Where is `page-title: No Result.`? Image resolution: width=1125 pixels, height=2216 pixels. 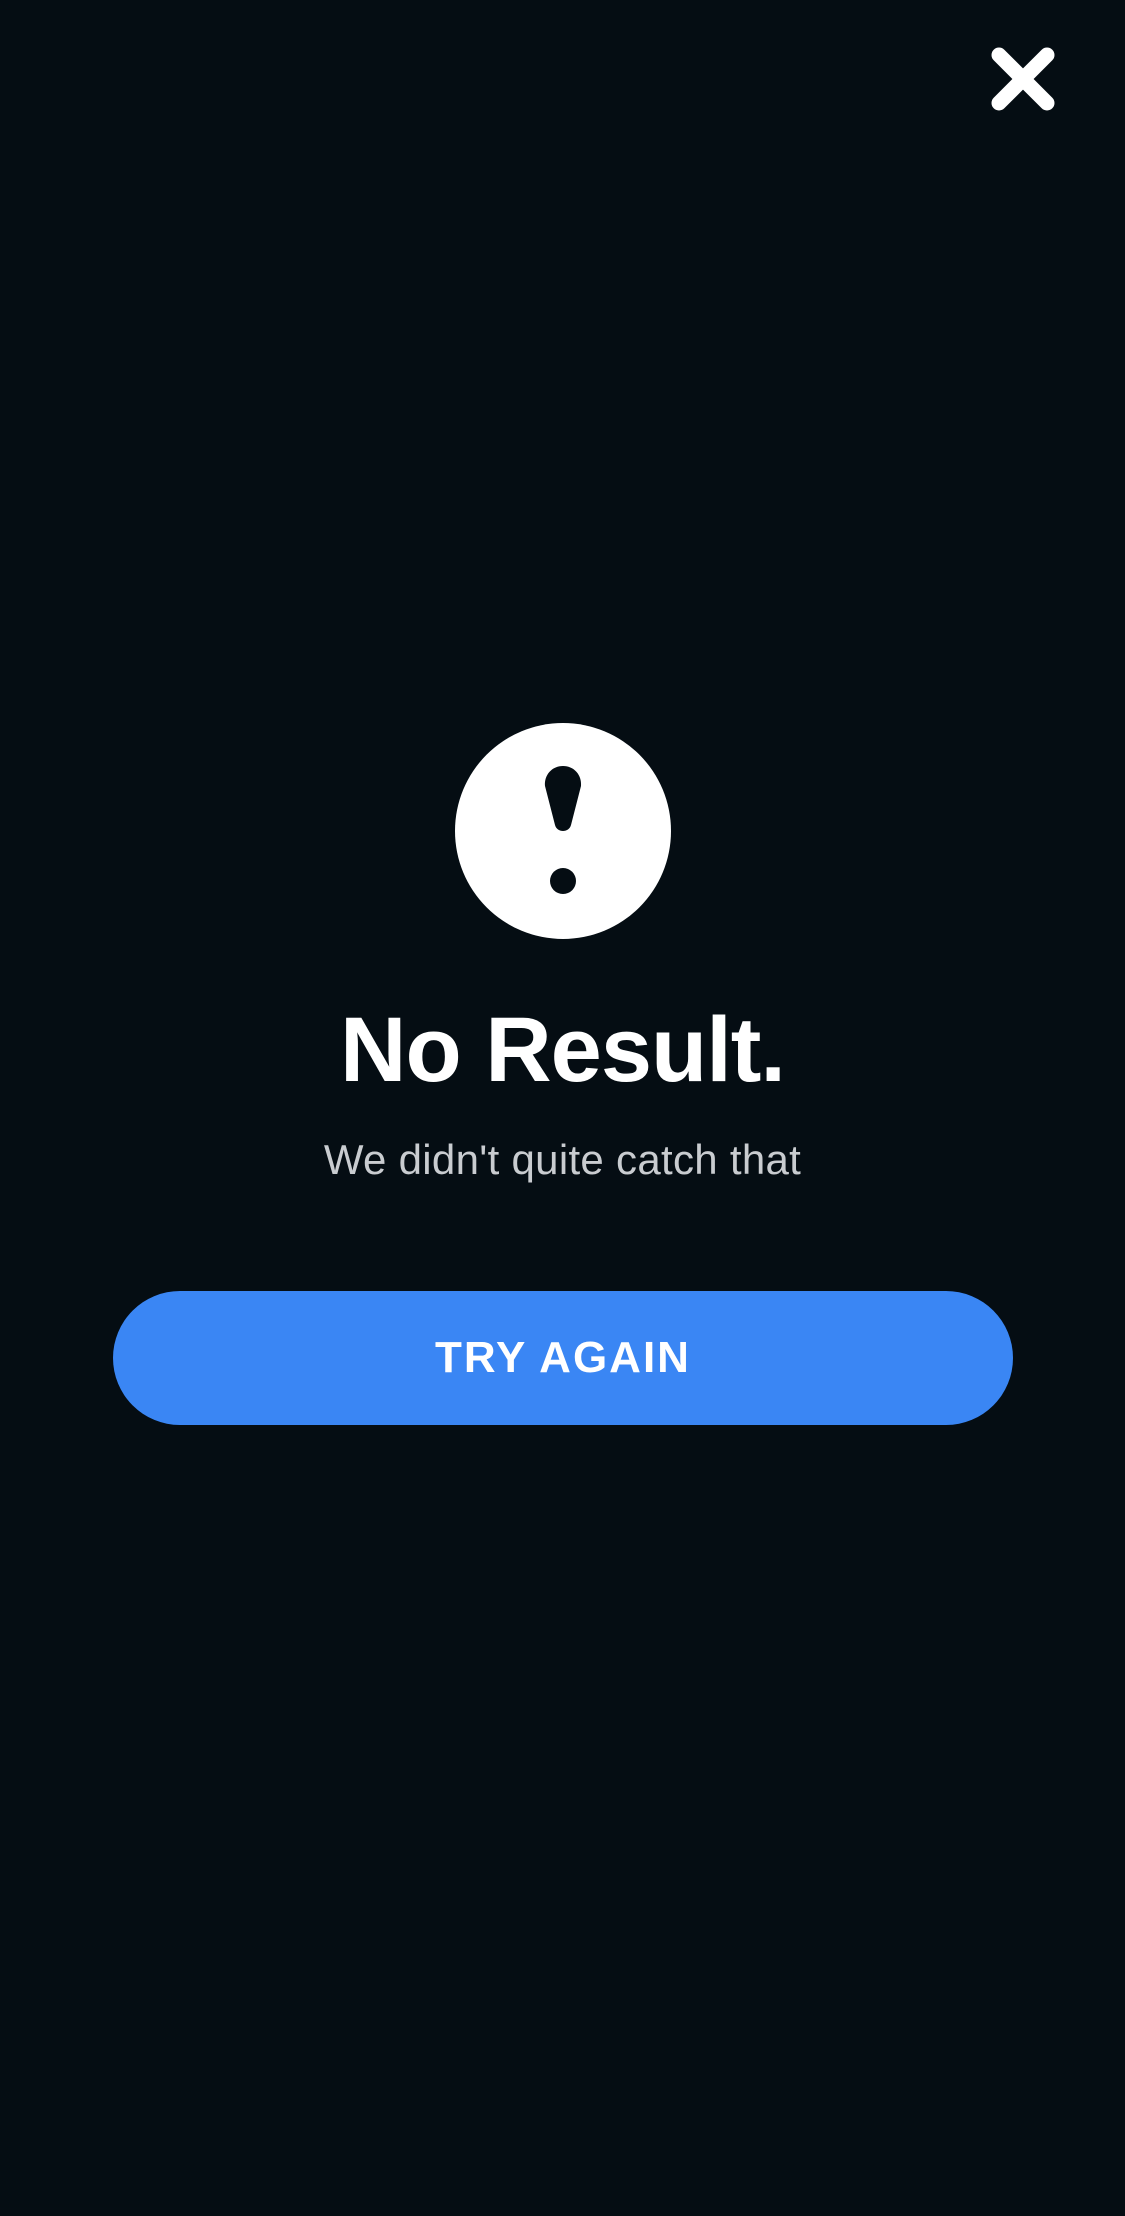
page-title: No Result. is located at coordinates (563, 1050).